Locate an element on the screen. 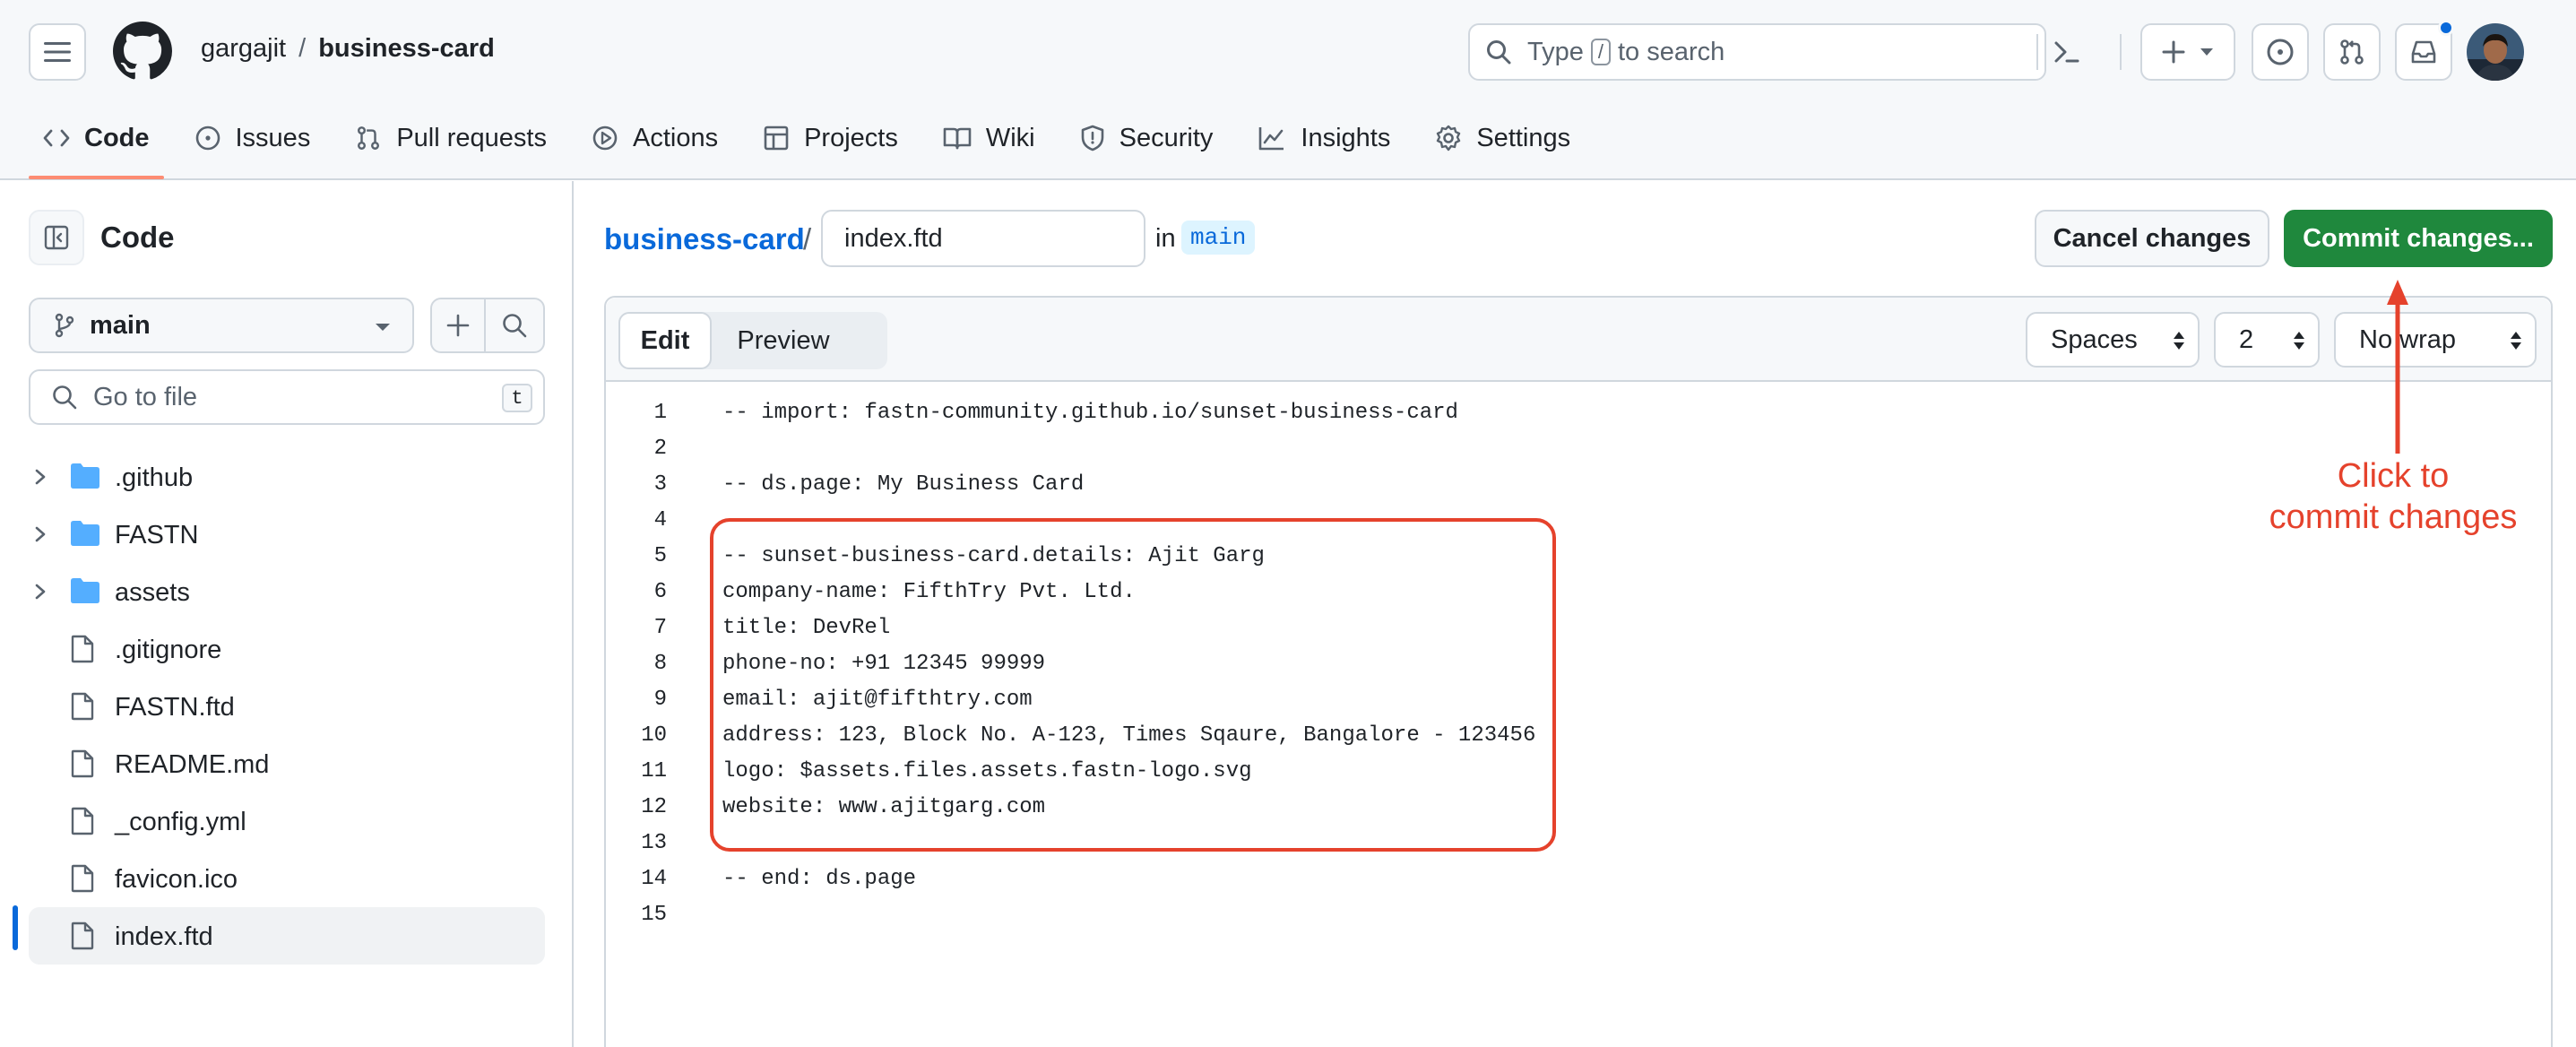  line-number: 1 is located at coordinates (660, 412).